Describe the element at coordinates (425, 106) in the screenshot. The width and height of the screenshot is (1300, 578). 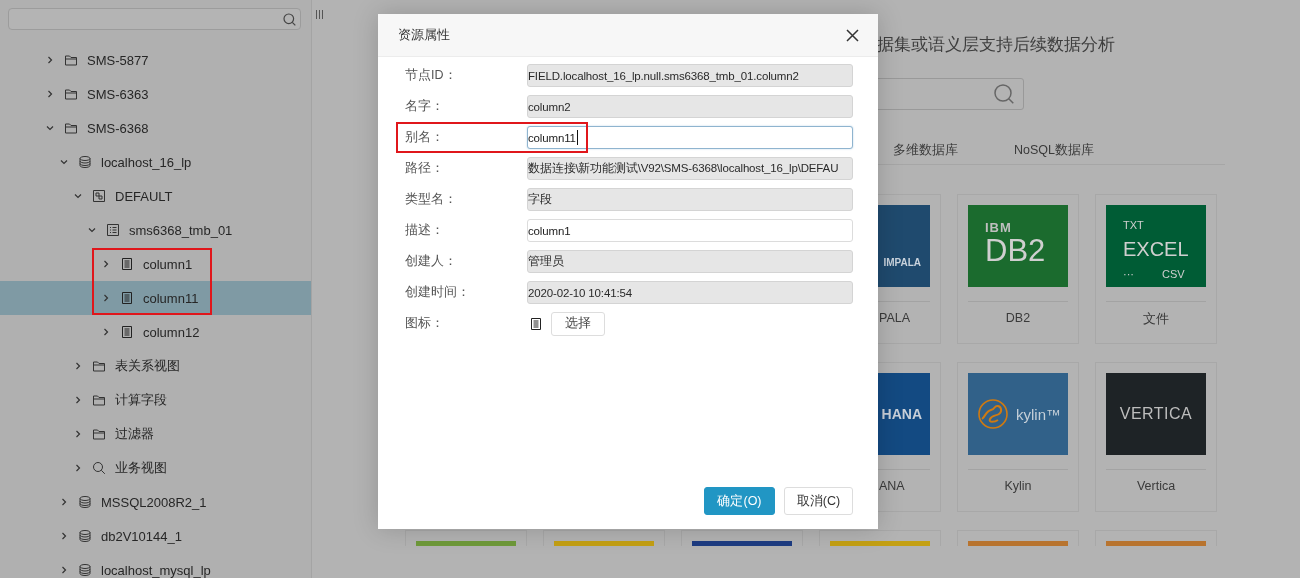
I see `field-label: 名字：` at that location.